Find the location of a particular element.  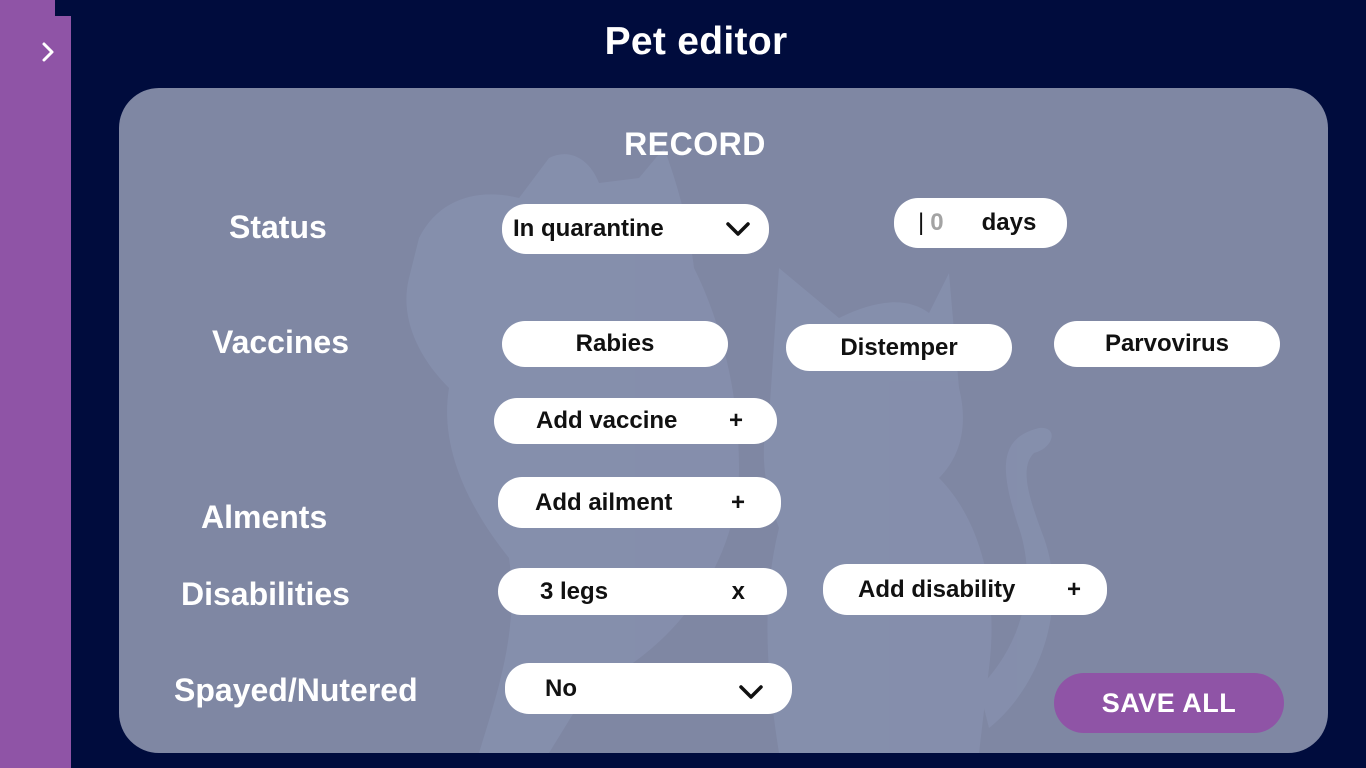

add-ailment-button: Add ailment + is located at coordinates (639, 502).